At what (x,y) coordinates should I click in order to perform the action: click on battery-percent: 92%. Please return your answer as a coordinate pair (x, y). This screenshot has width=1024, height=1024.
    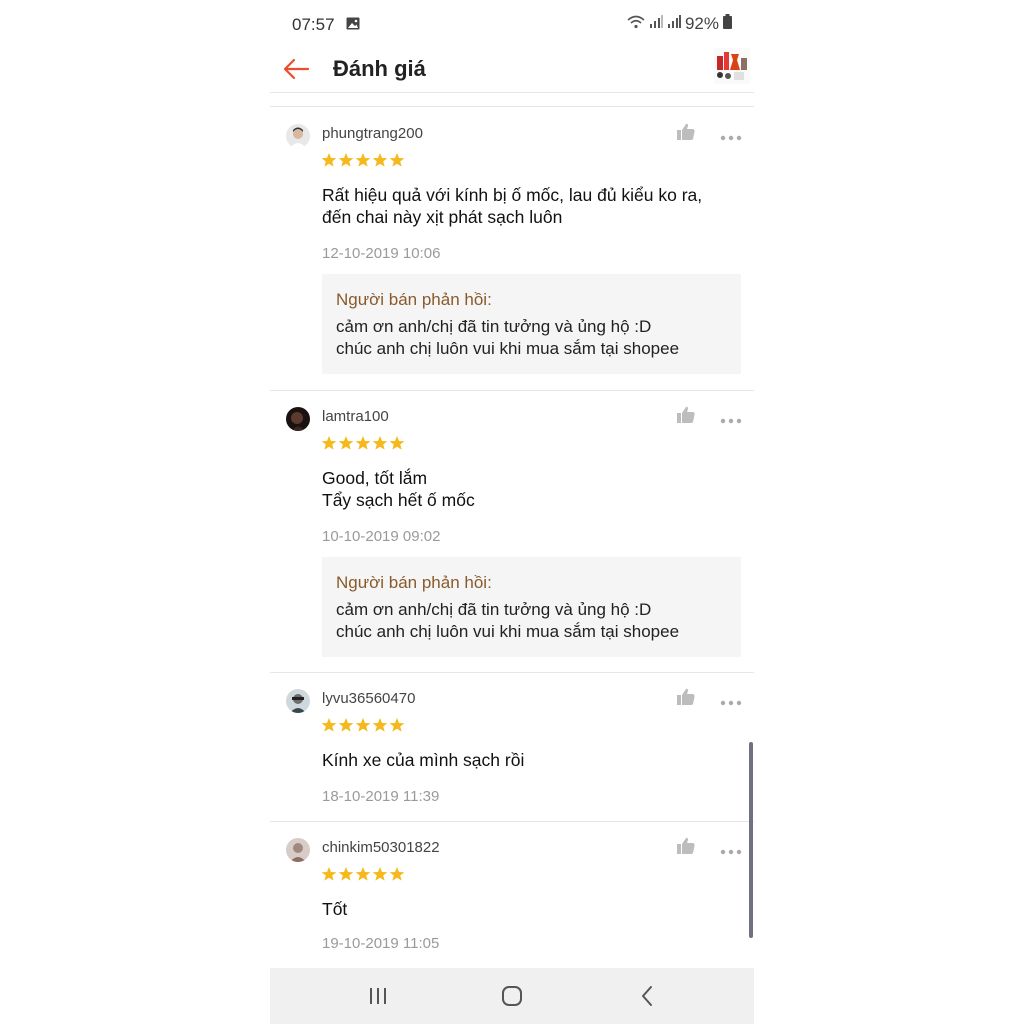
    Looking at the image, I should click on (701, 23).